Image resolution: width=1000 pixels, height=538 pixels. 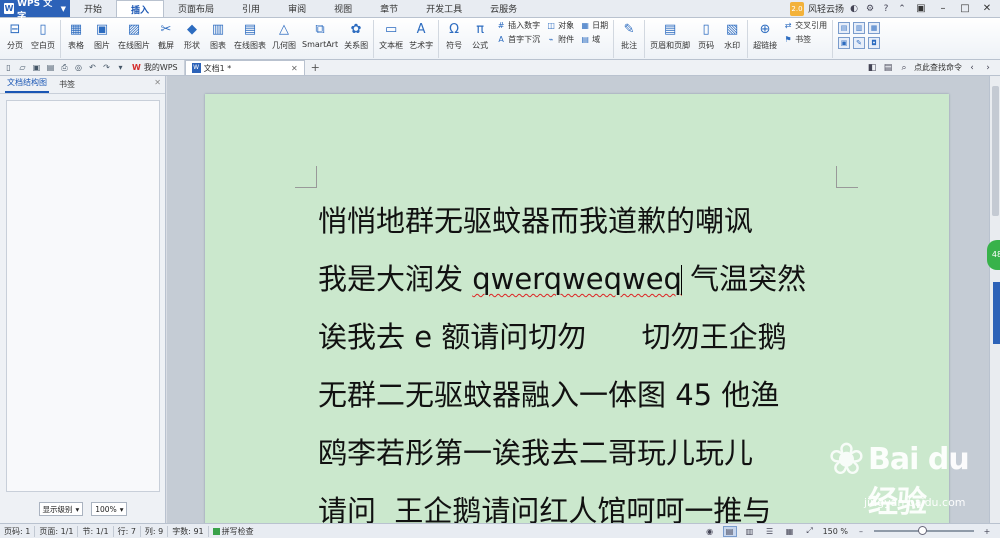 What do you see at coordinates (943, 9) in the screenshot?
I see `minimize-icon: –` at bounding box center [943, 9].